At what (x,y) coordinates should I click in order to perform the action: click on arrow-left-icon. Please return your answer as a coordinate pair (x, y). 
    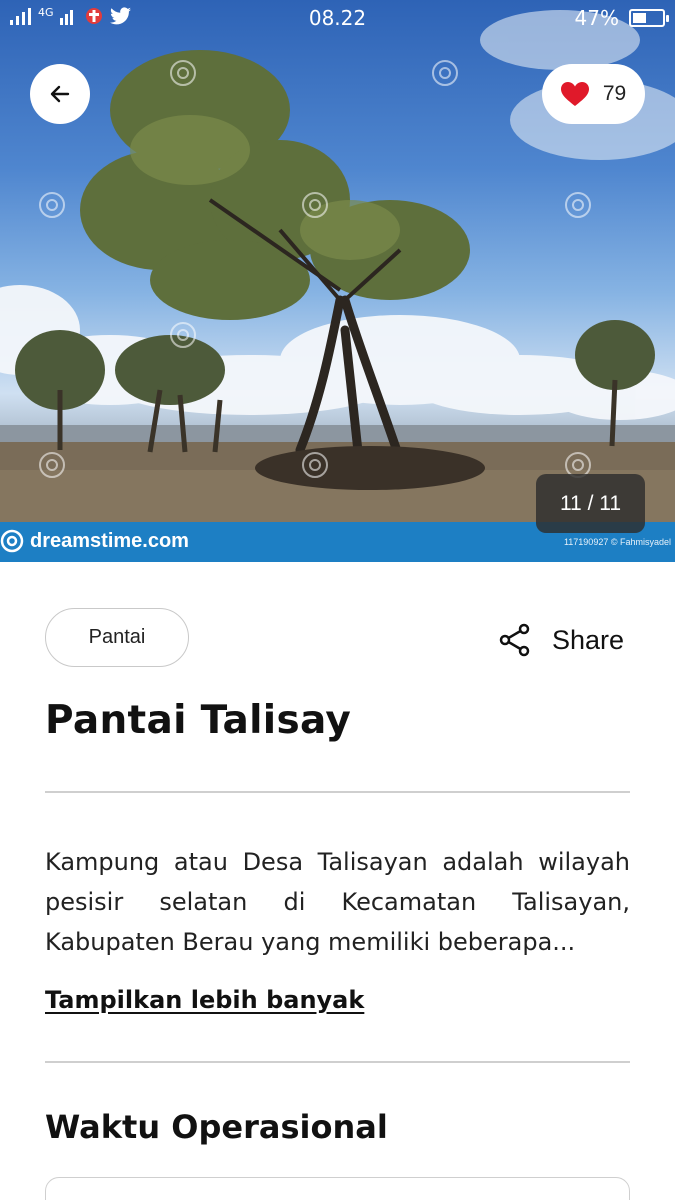
    Looking at the image, I should click on (60, 94).